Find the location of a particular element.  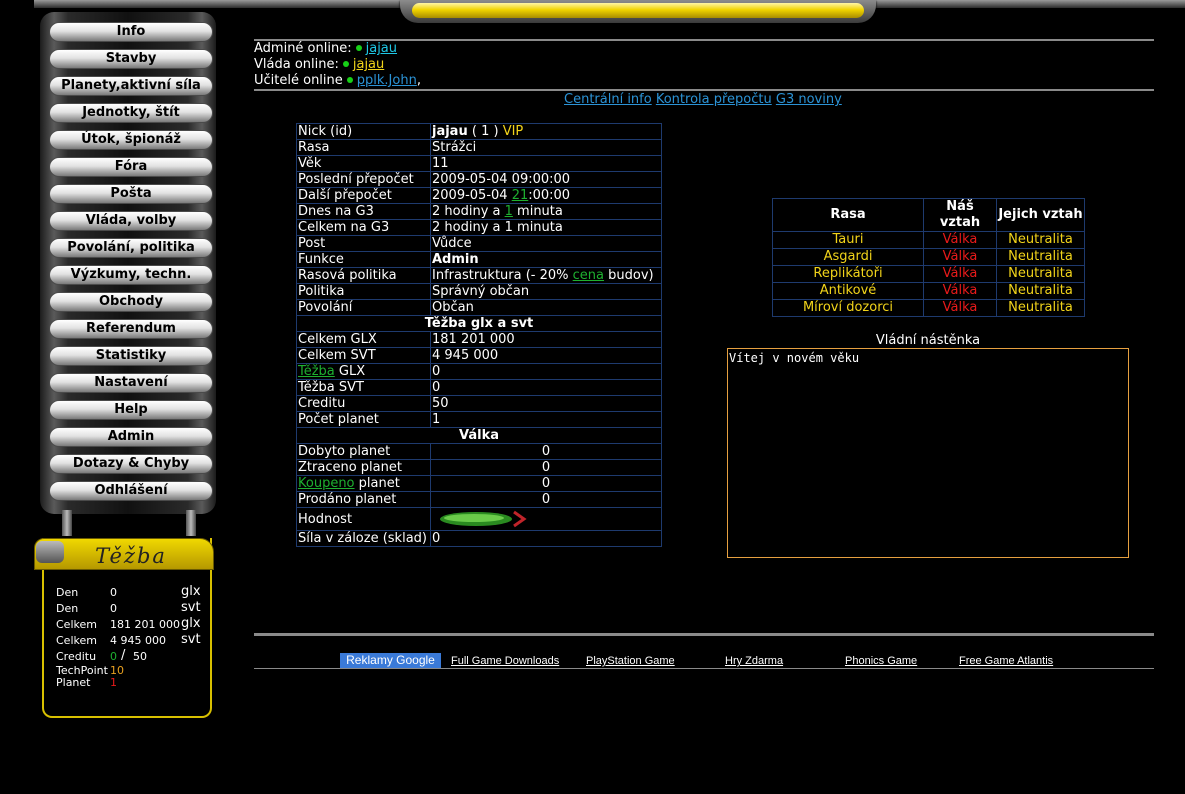

celkem-glx-label: Celkem GLX is located at coordinates (363, 339).